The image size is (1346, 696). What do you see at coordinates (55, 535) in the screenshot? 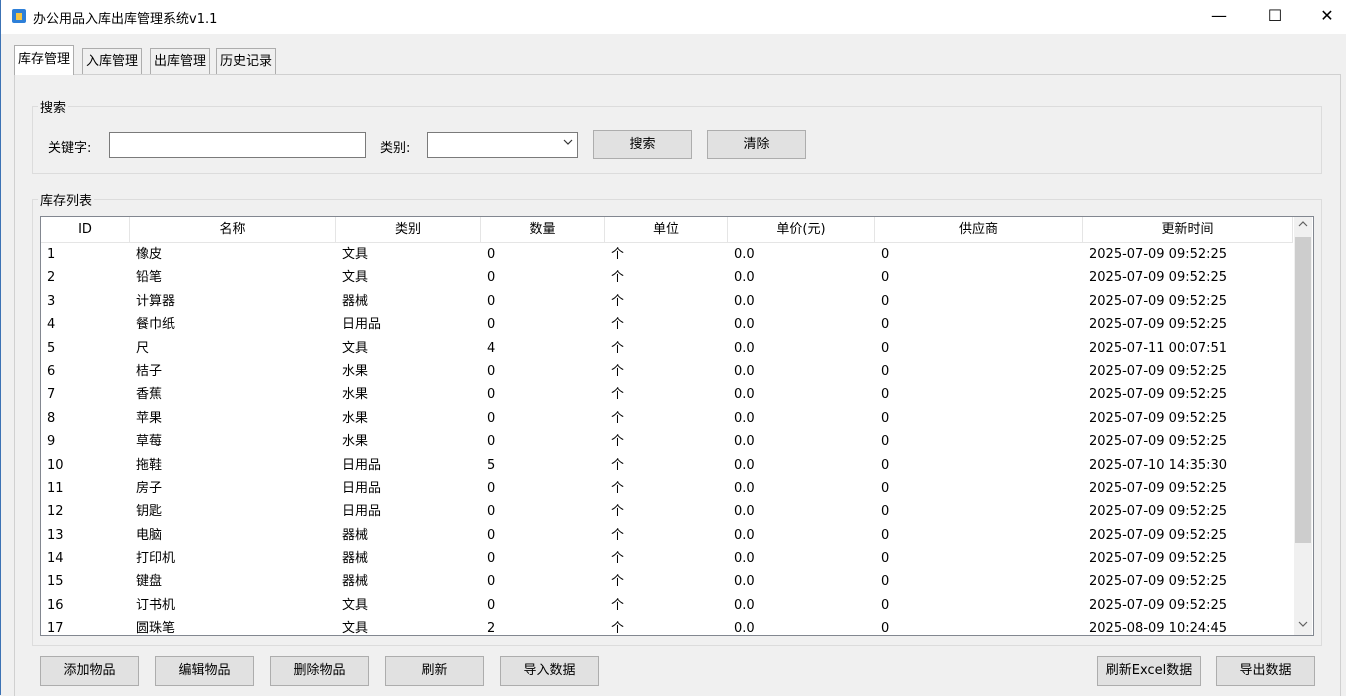
I see `cell-id: 13` at bounding box center [55, 535].